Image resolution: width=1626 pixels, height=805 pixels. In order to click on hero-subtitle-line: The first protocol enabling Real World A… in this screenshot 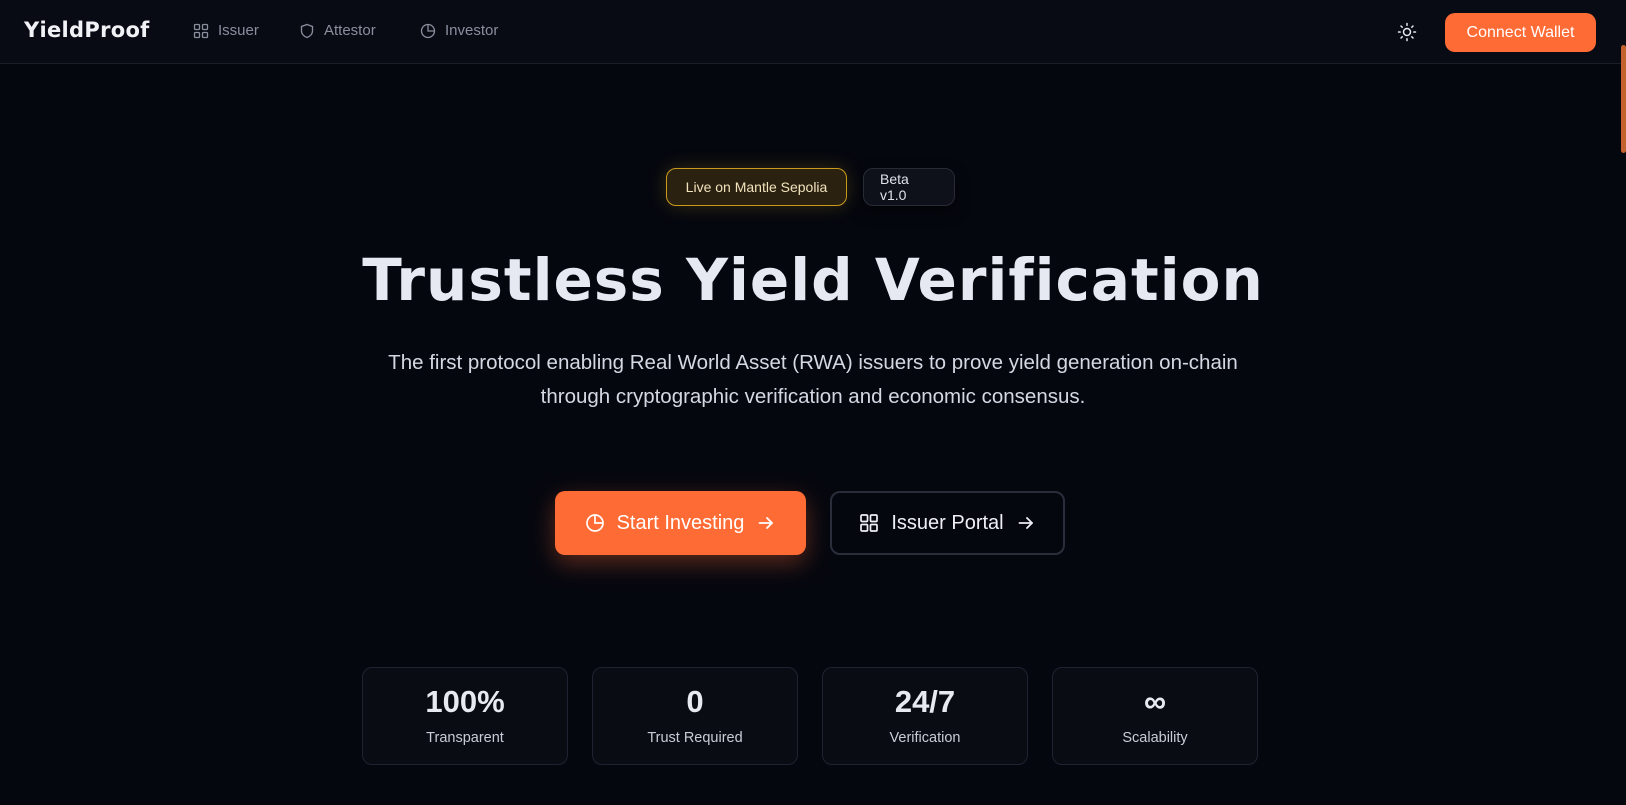, I will do `click(813, 362)`.